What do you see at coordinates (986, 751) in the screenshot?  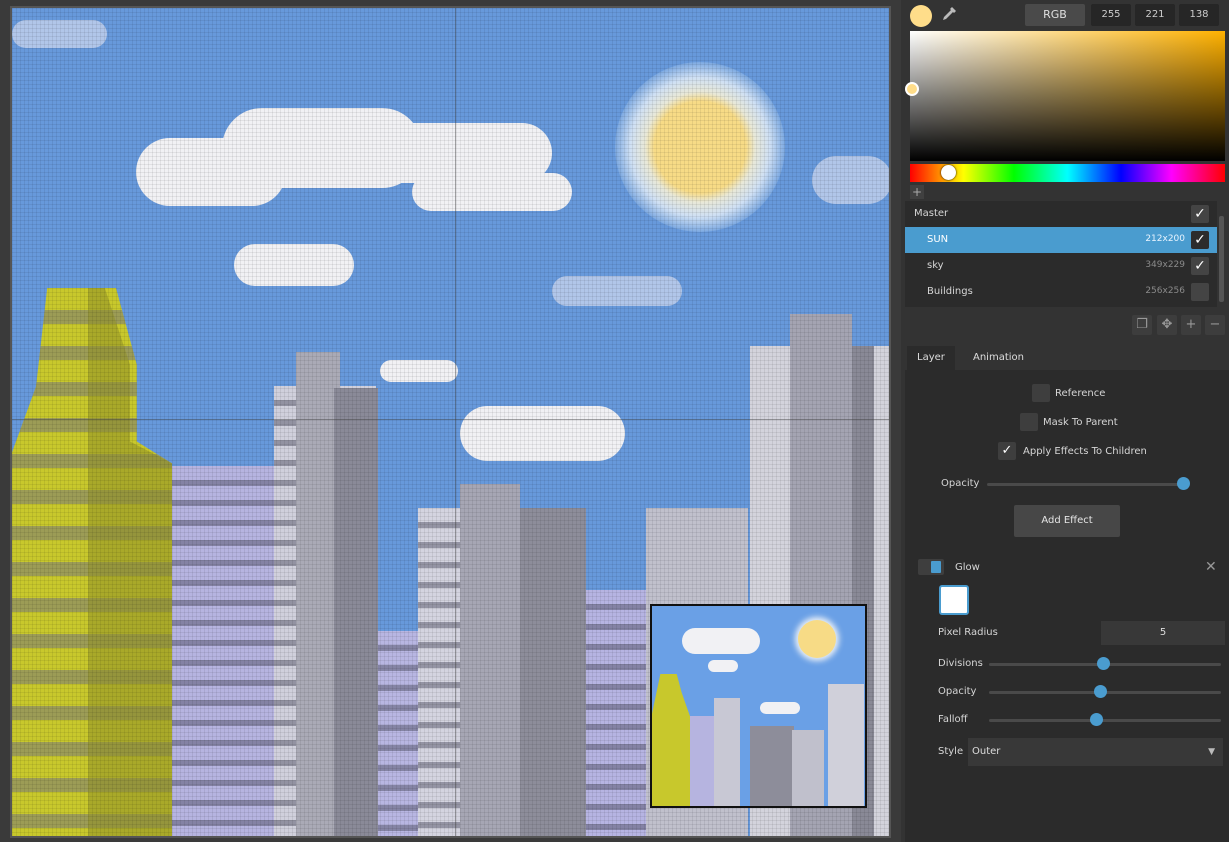 I see `style-selected-value: Outer` at bounding box center [986, 751].